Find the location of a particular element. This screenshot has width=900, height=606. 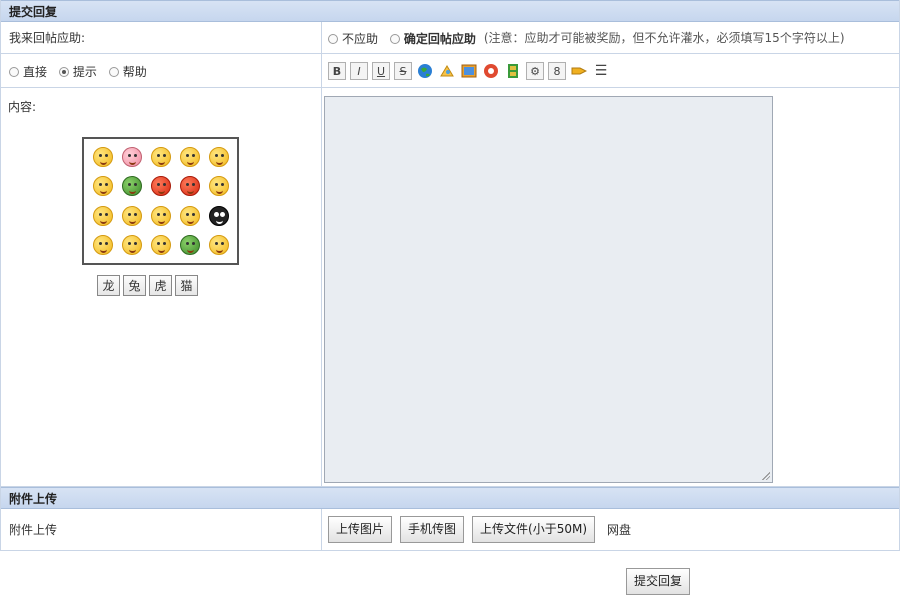

mode-help-label: 帮助 is located at coordinates (135, 72).